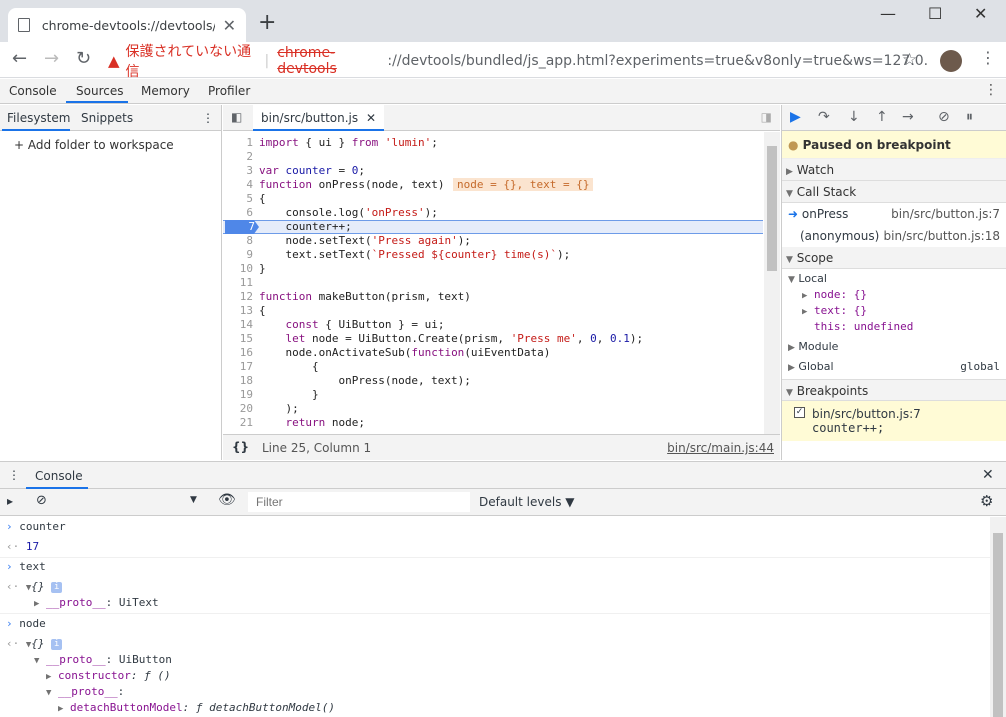 This screenshot has width=1006, height=717. I want to click on editor-scroll-thumb, so click(772, 208).